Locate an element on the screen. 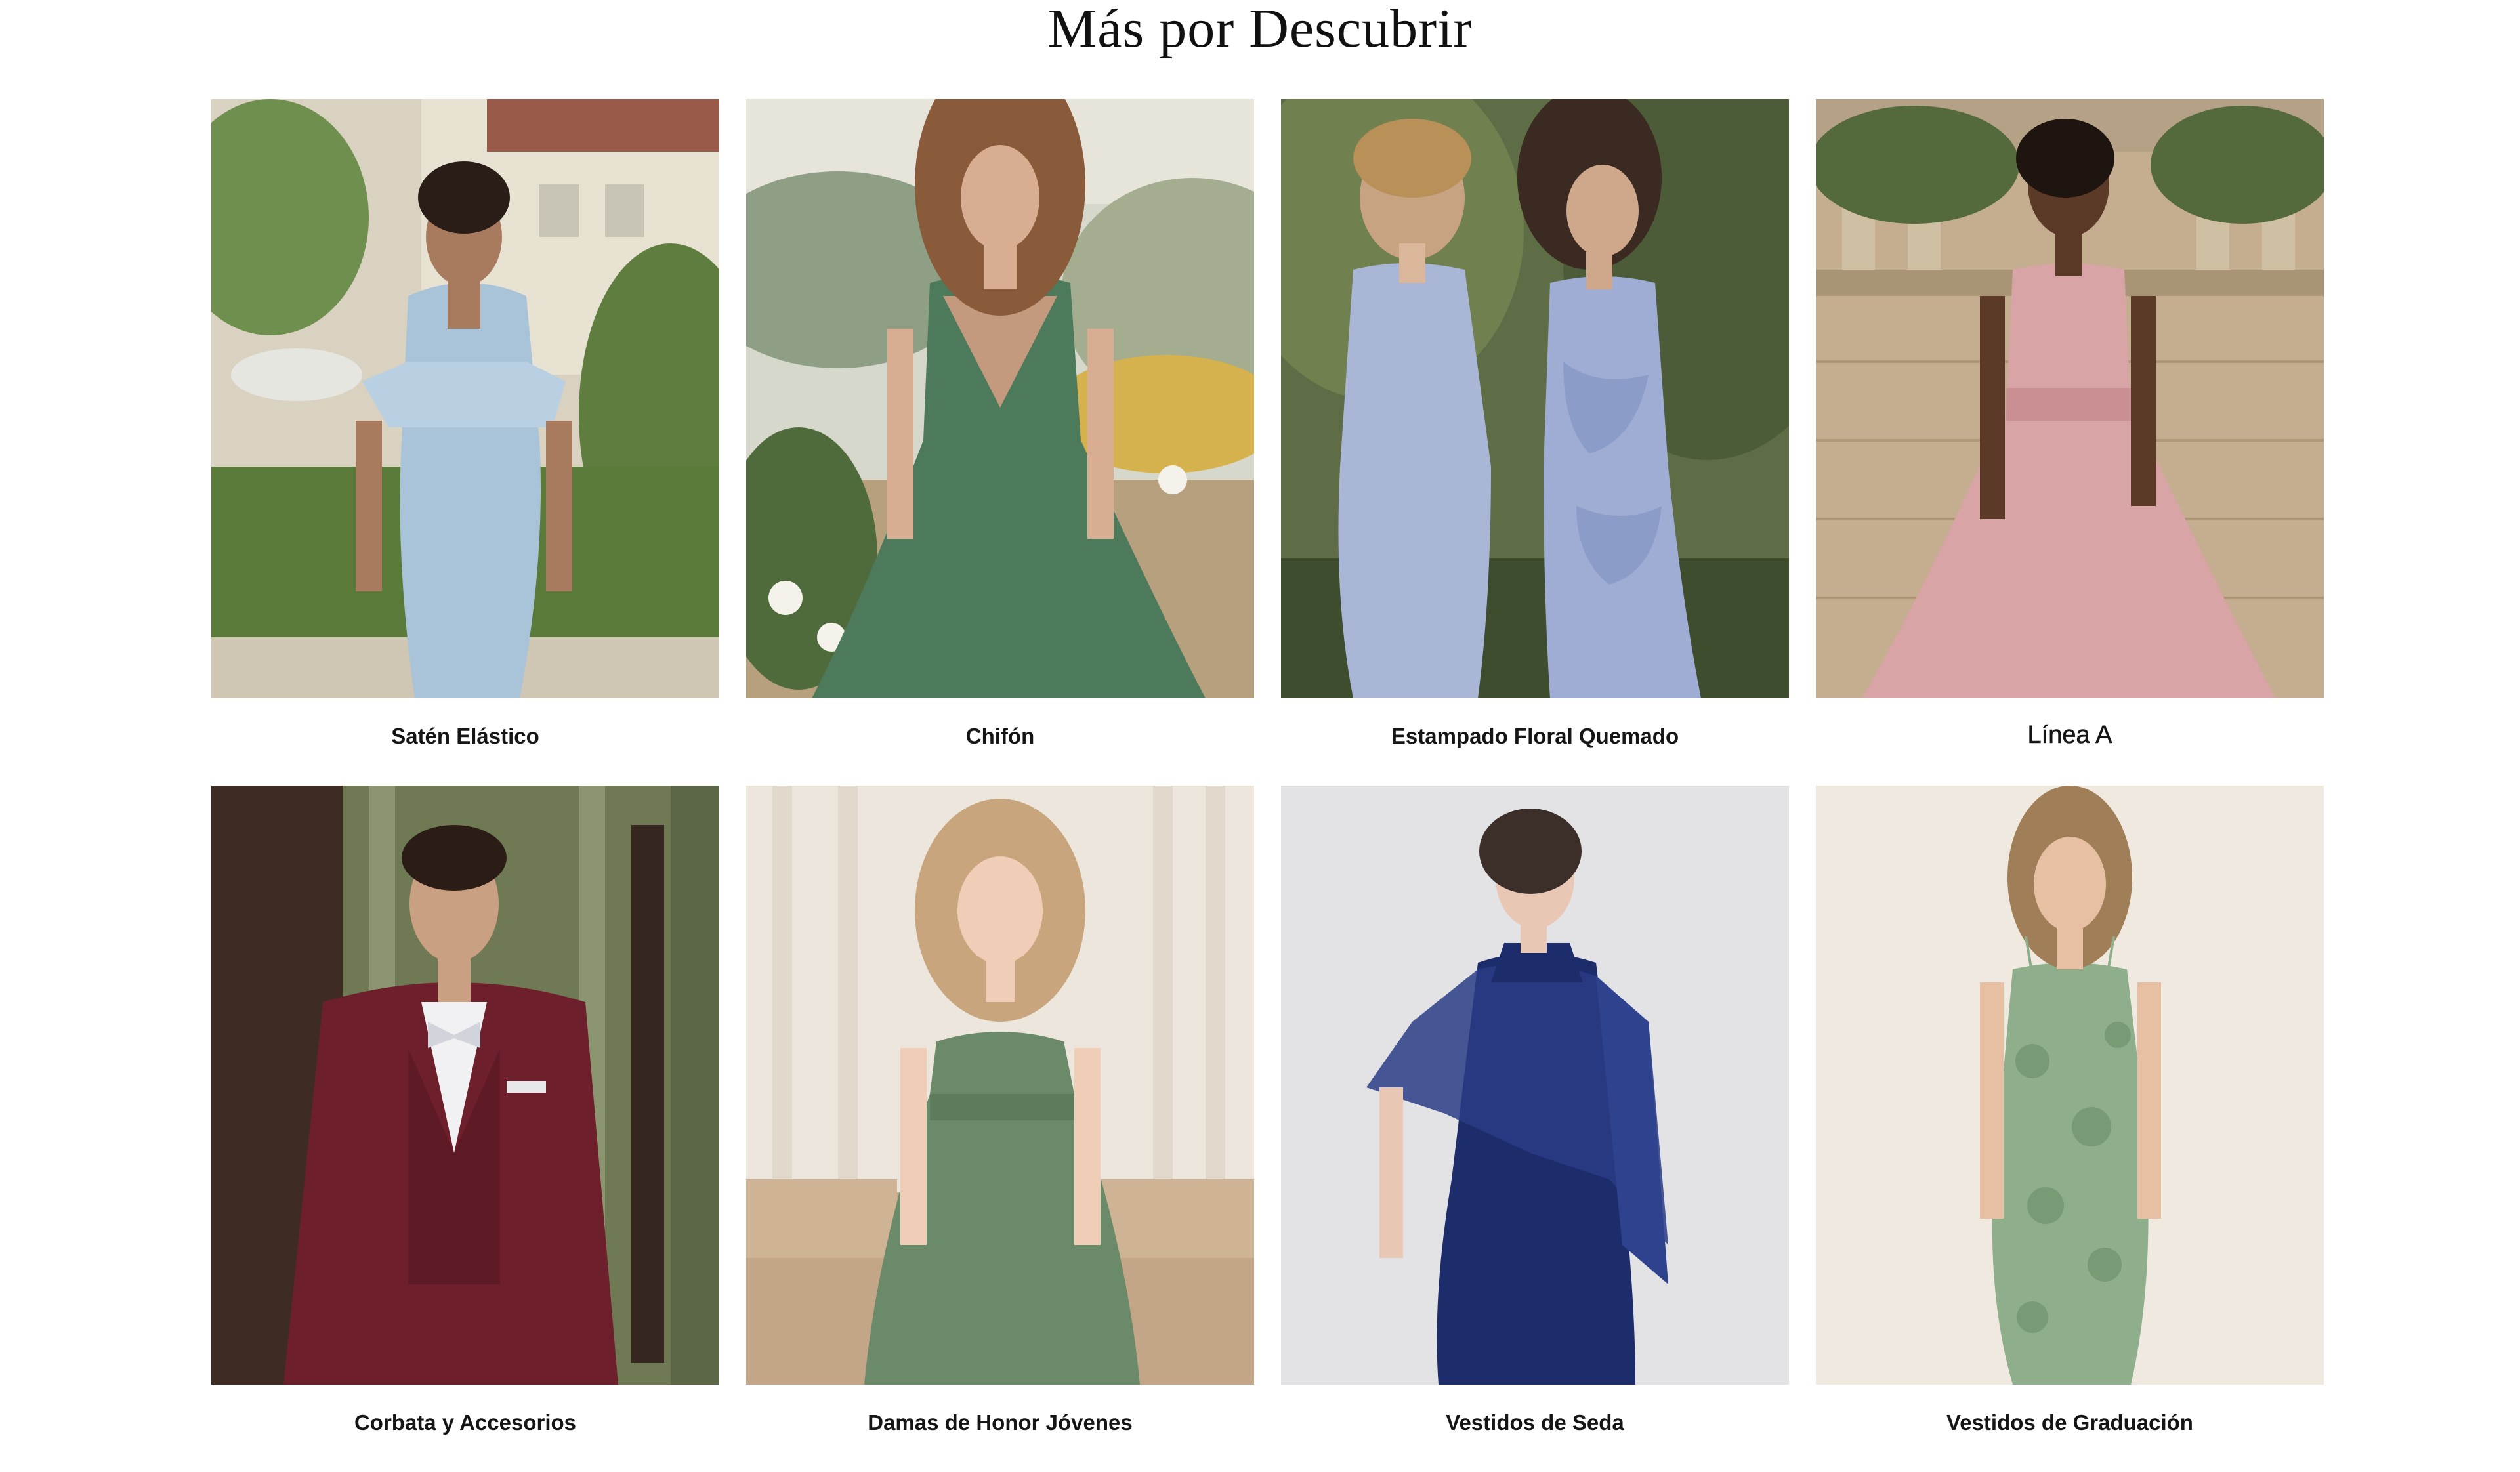 Image resolution: width=2520 pixels, height=1472 pixels. dress-photo-chiffon is located at coordinates (1000, 398).